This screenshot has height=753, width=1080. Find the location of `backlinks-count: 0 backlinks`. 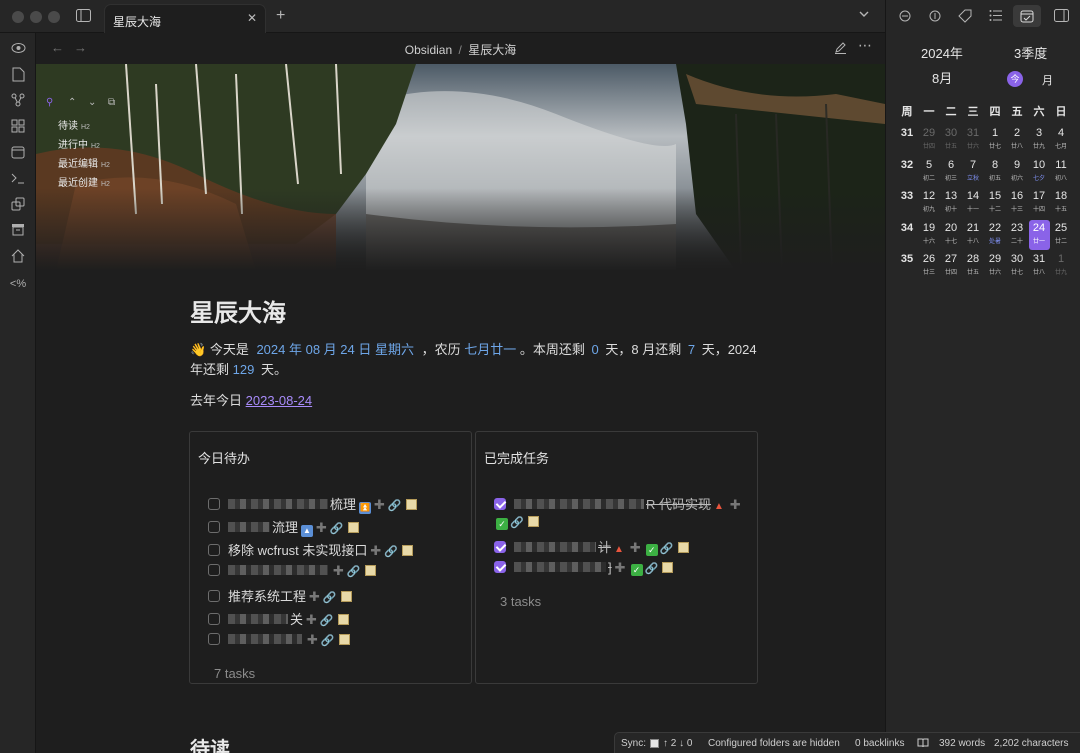

backlinks-count: 0 backlinks is located at coordinates (879, 743).